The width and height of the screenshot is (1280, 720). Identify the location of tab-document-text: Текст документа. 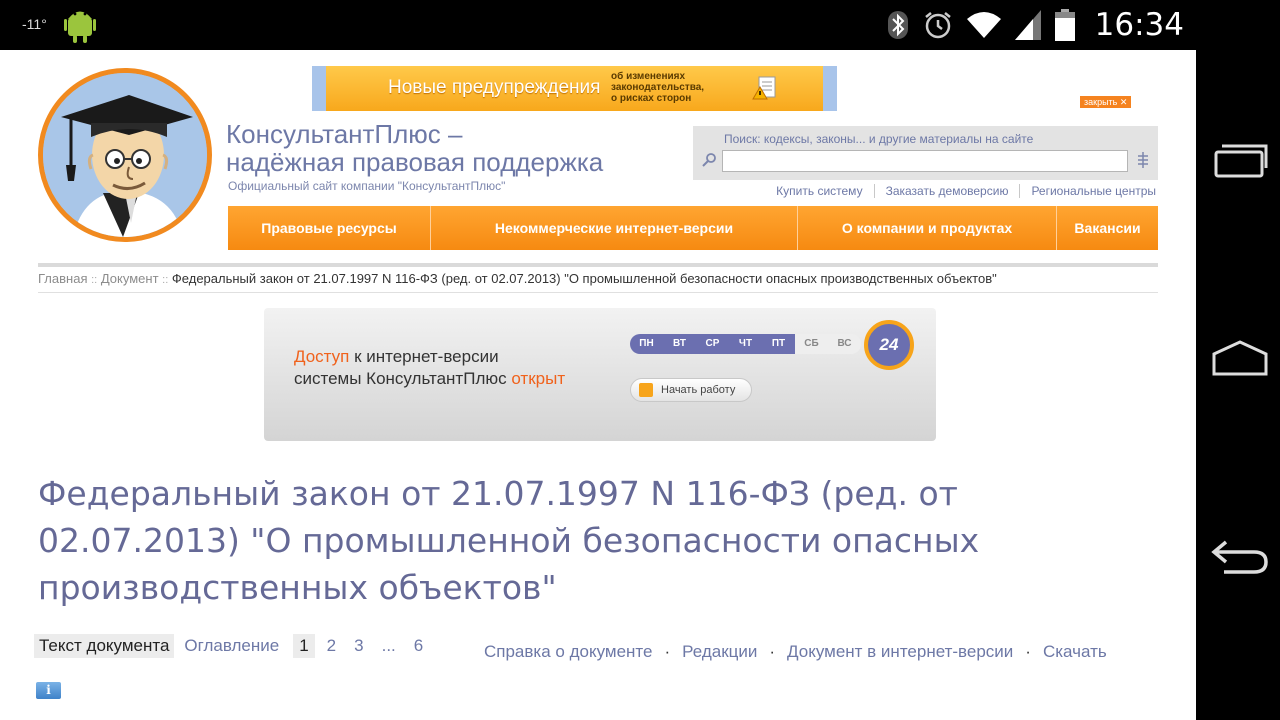
(104, 646).